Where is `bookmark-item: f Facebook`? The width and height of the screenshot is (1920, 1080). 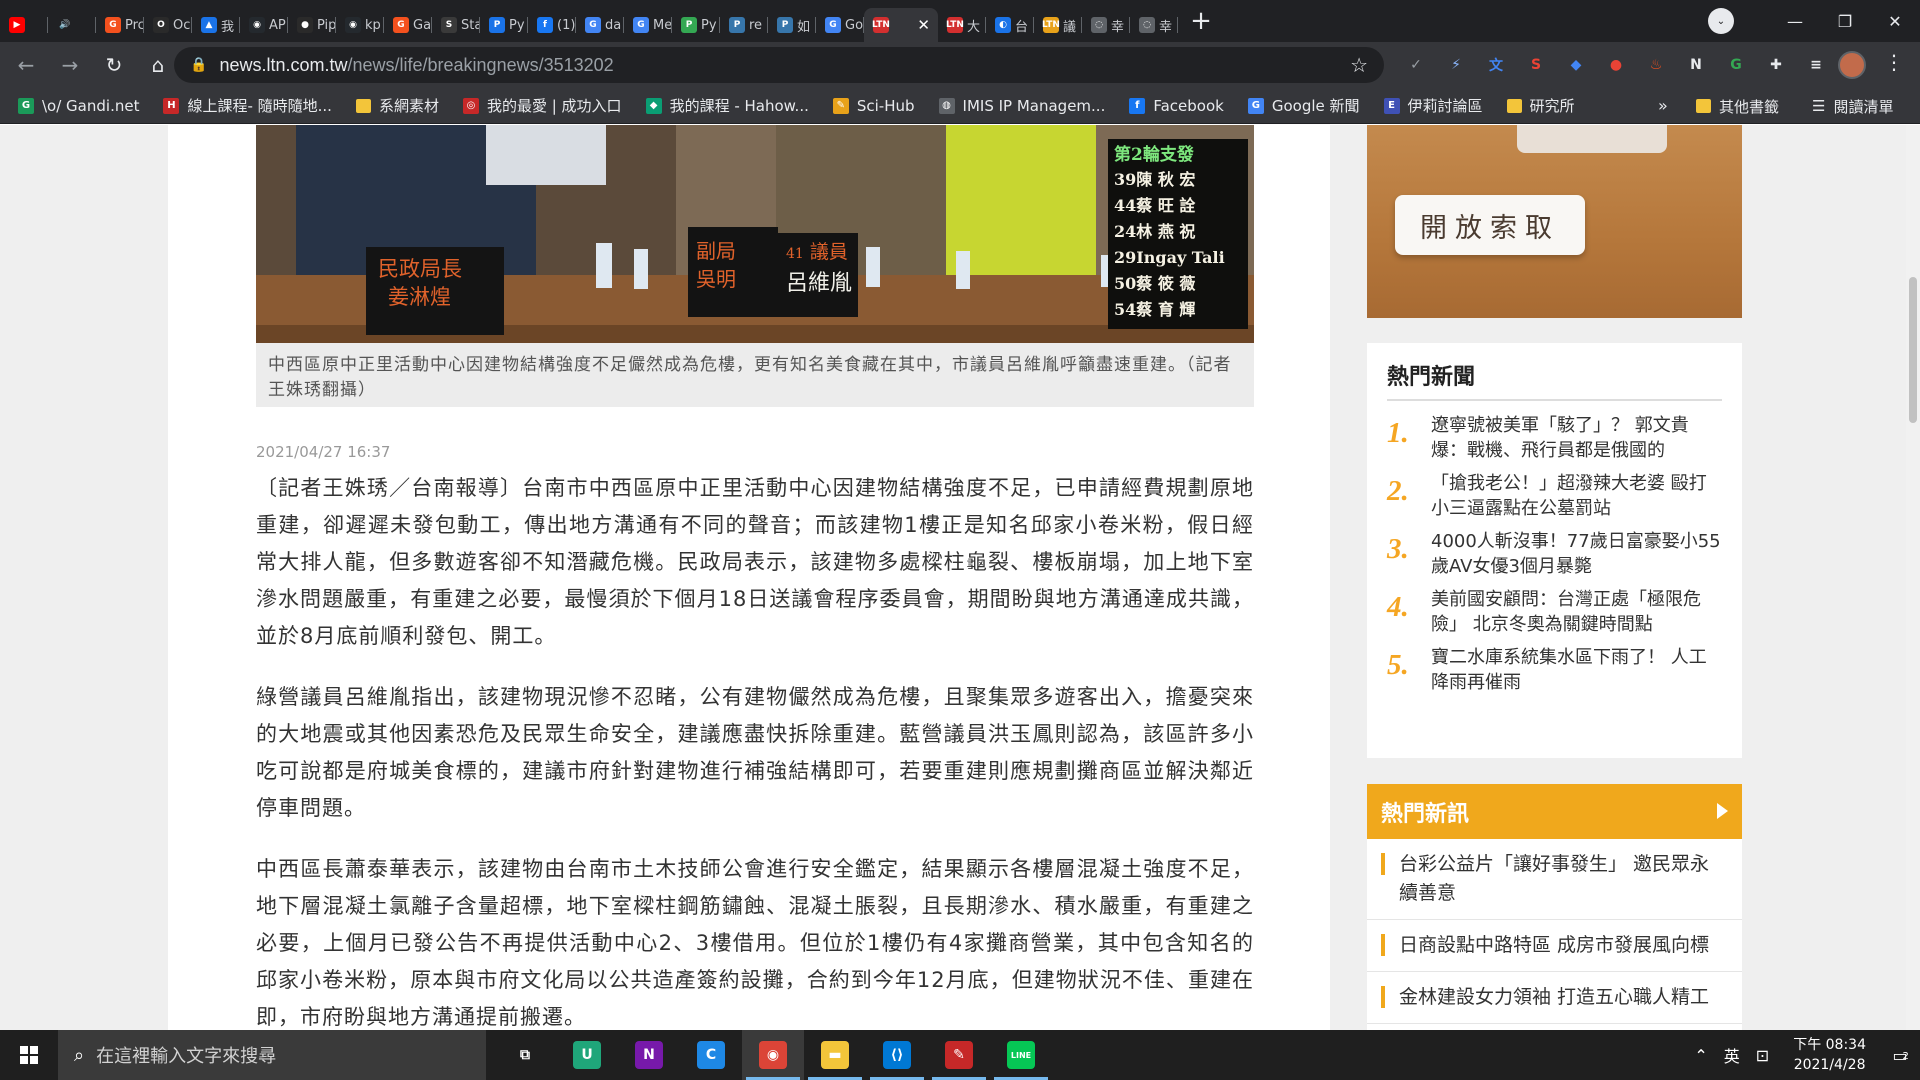 bookmark-item: f Facebook is located at coordinates (1176, 105).